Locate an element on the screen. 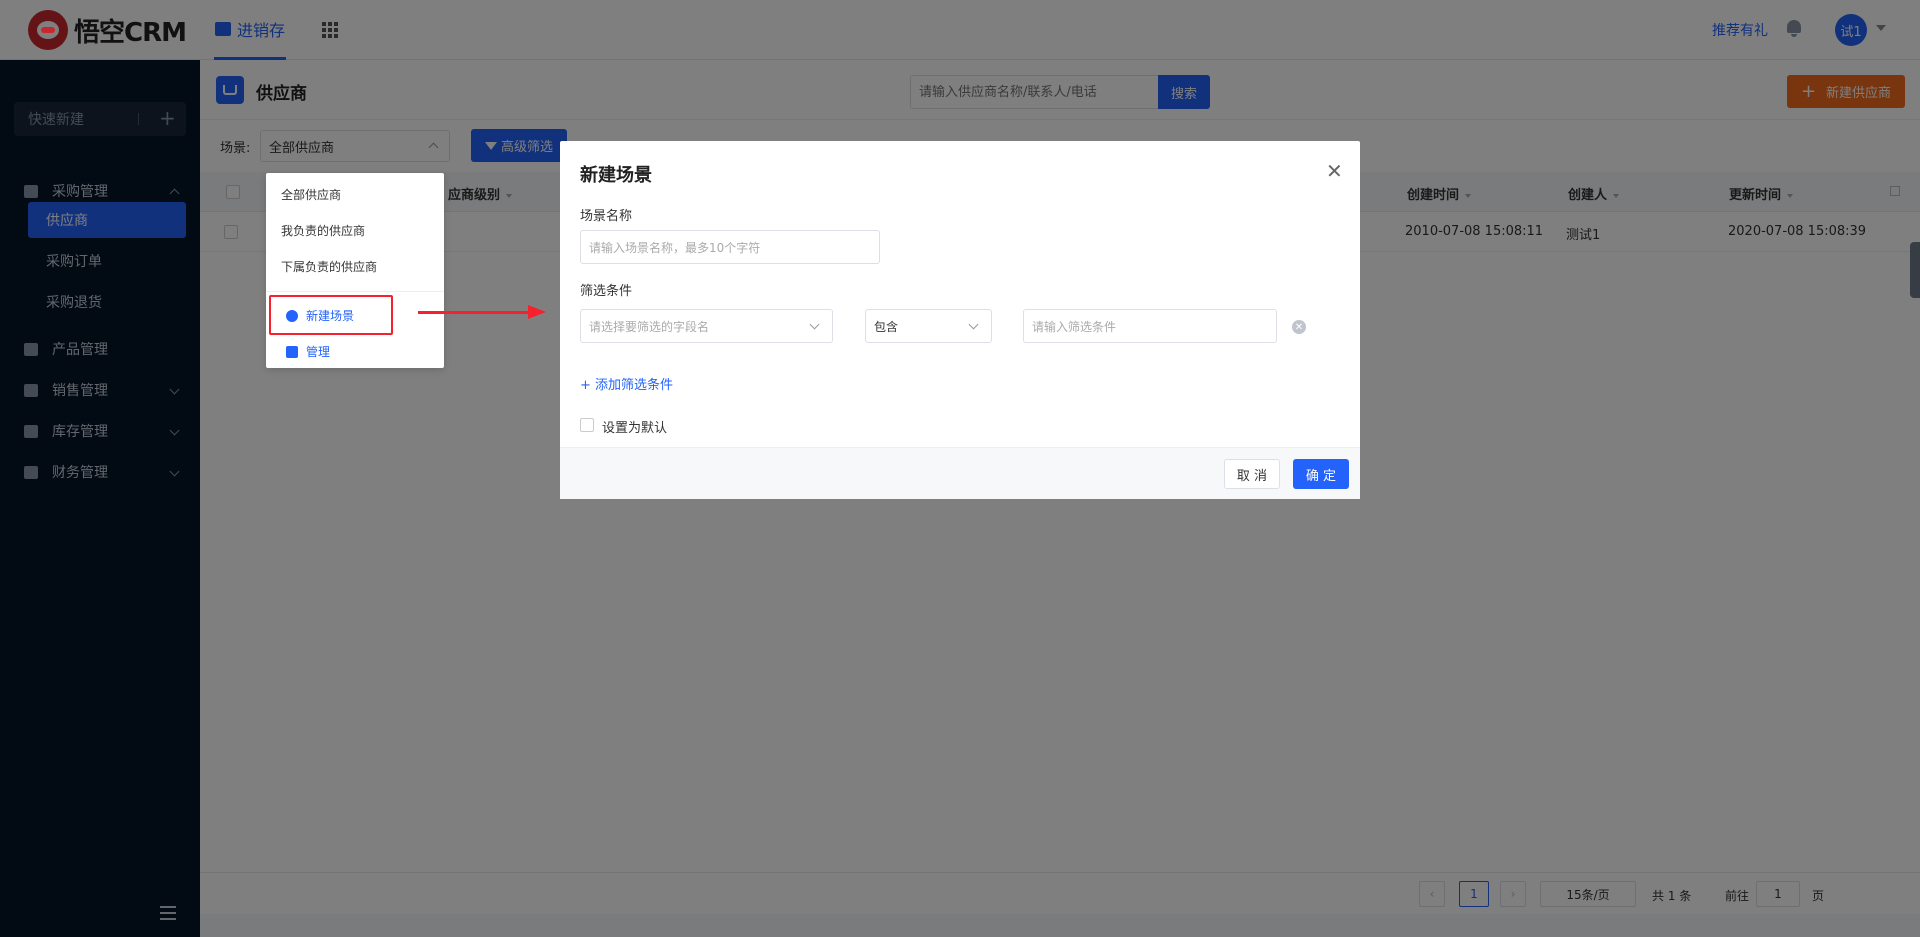  annotation-arrow is located at coordinates (474, 312).